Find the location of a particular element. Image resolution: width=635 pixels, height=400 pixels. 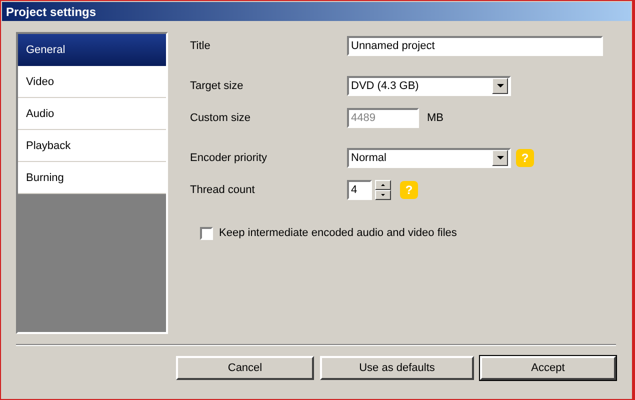

sidebar-item: Audio is located at coordinates (92, 114).